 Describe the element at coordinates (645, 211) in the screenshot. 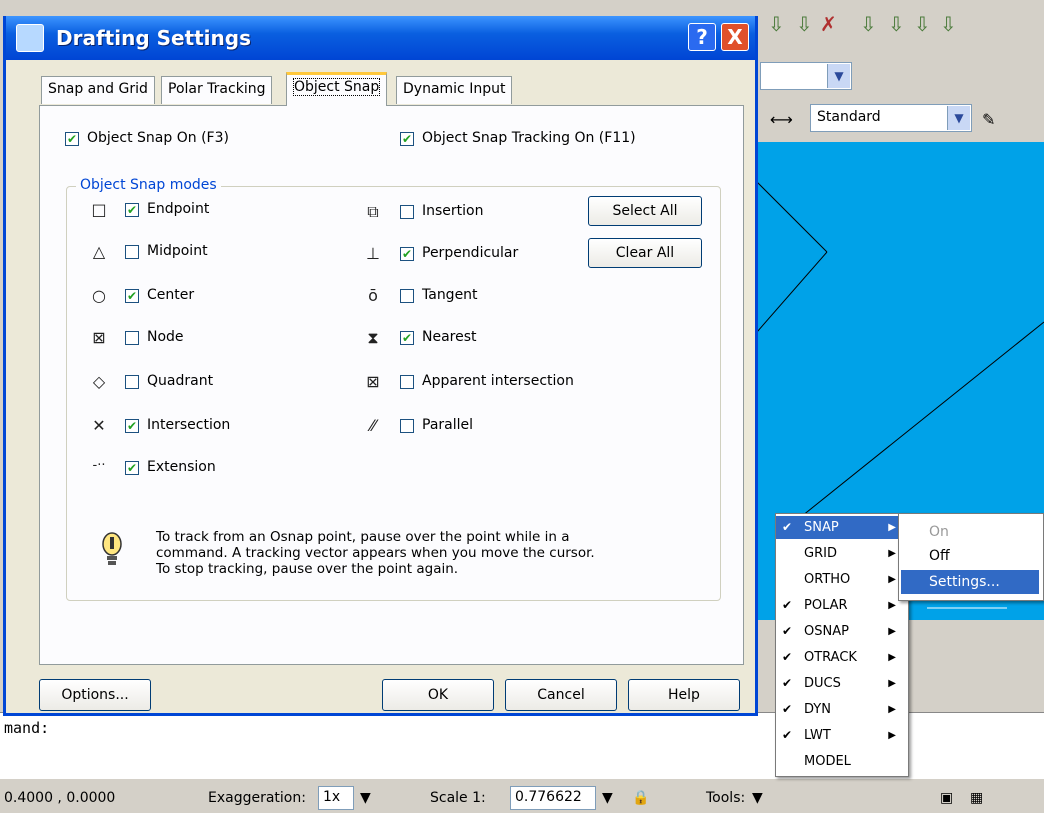

I see `select-all-button: Select All` at that location.